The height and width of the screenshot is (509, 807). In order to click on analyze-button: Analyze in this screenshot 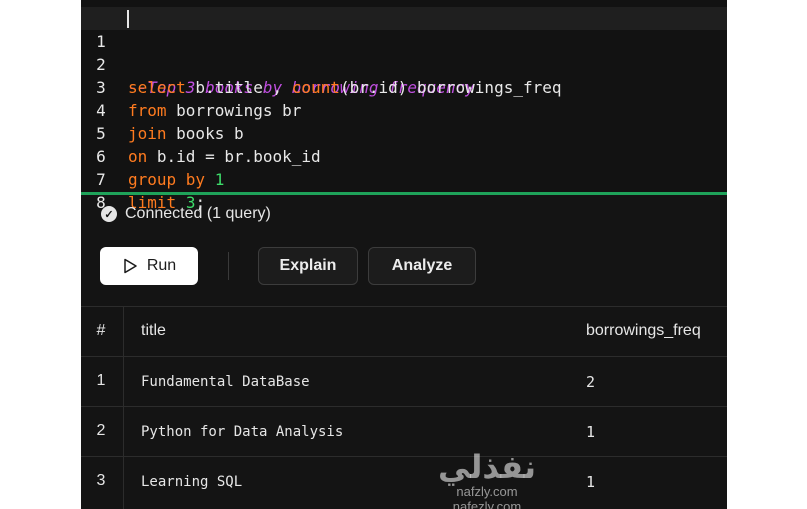, I will do `click(422, 266)`.